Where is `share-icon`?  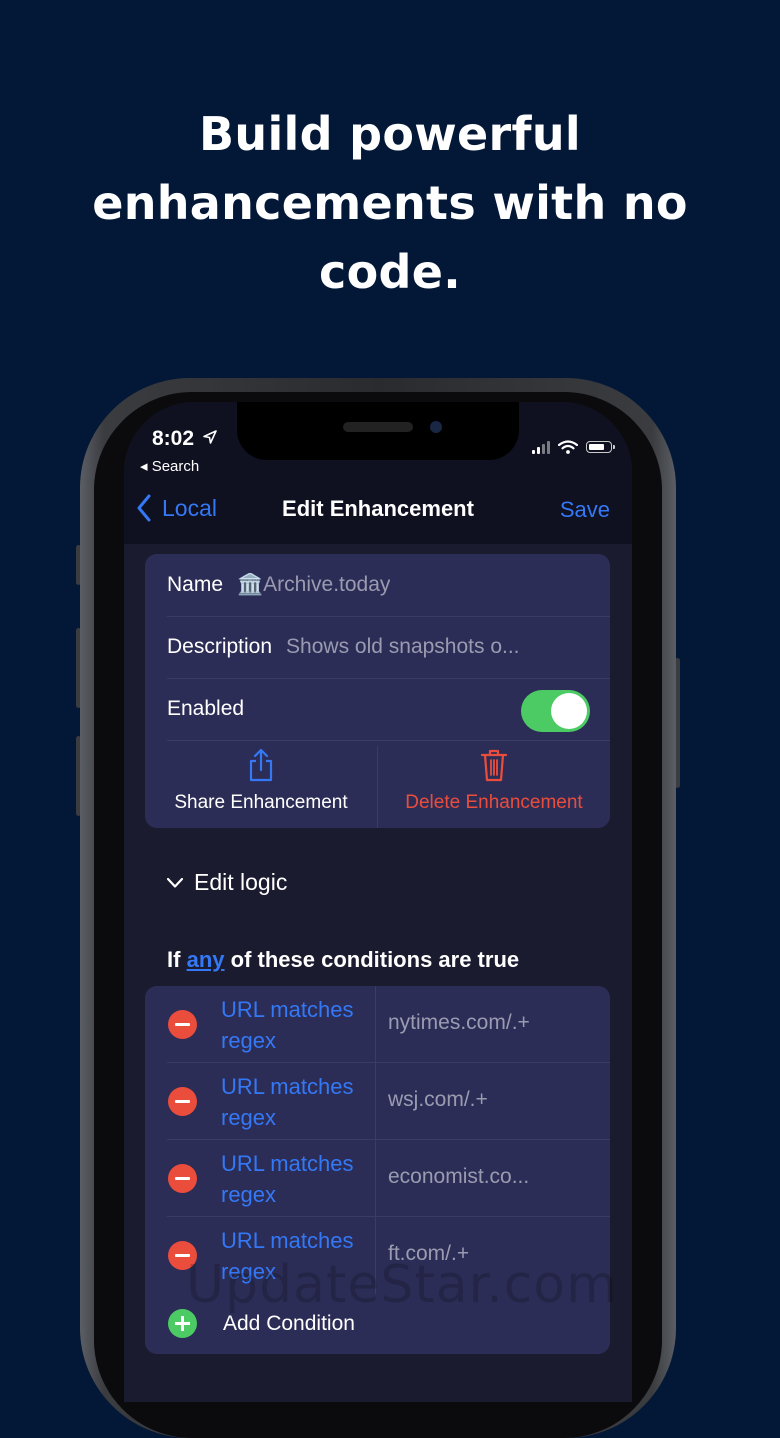 share-icon is located at coordinates (261, 765).